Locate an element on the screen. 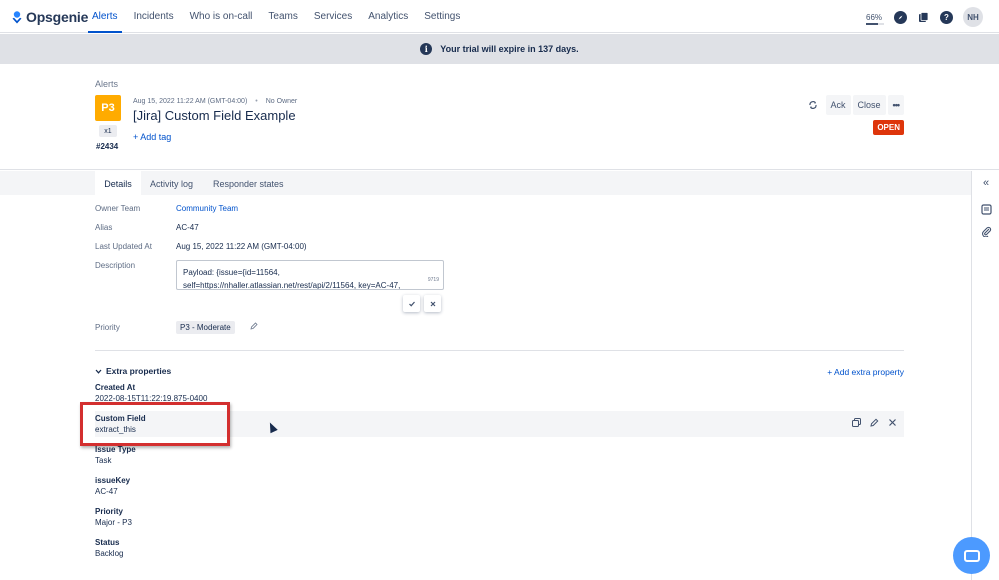 This screenshot has height=580, width=999. priority-badge: P3 is located at coordinates (108, 108).